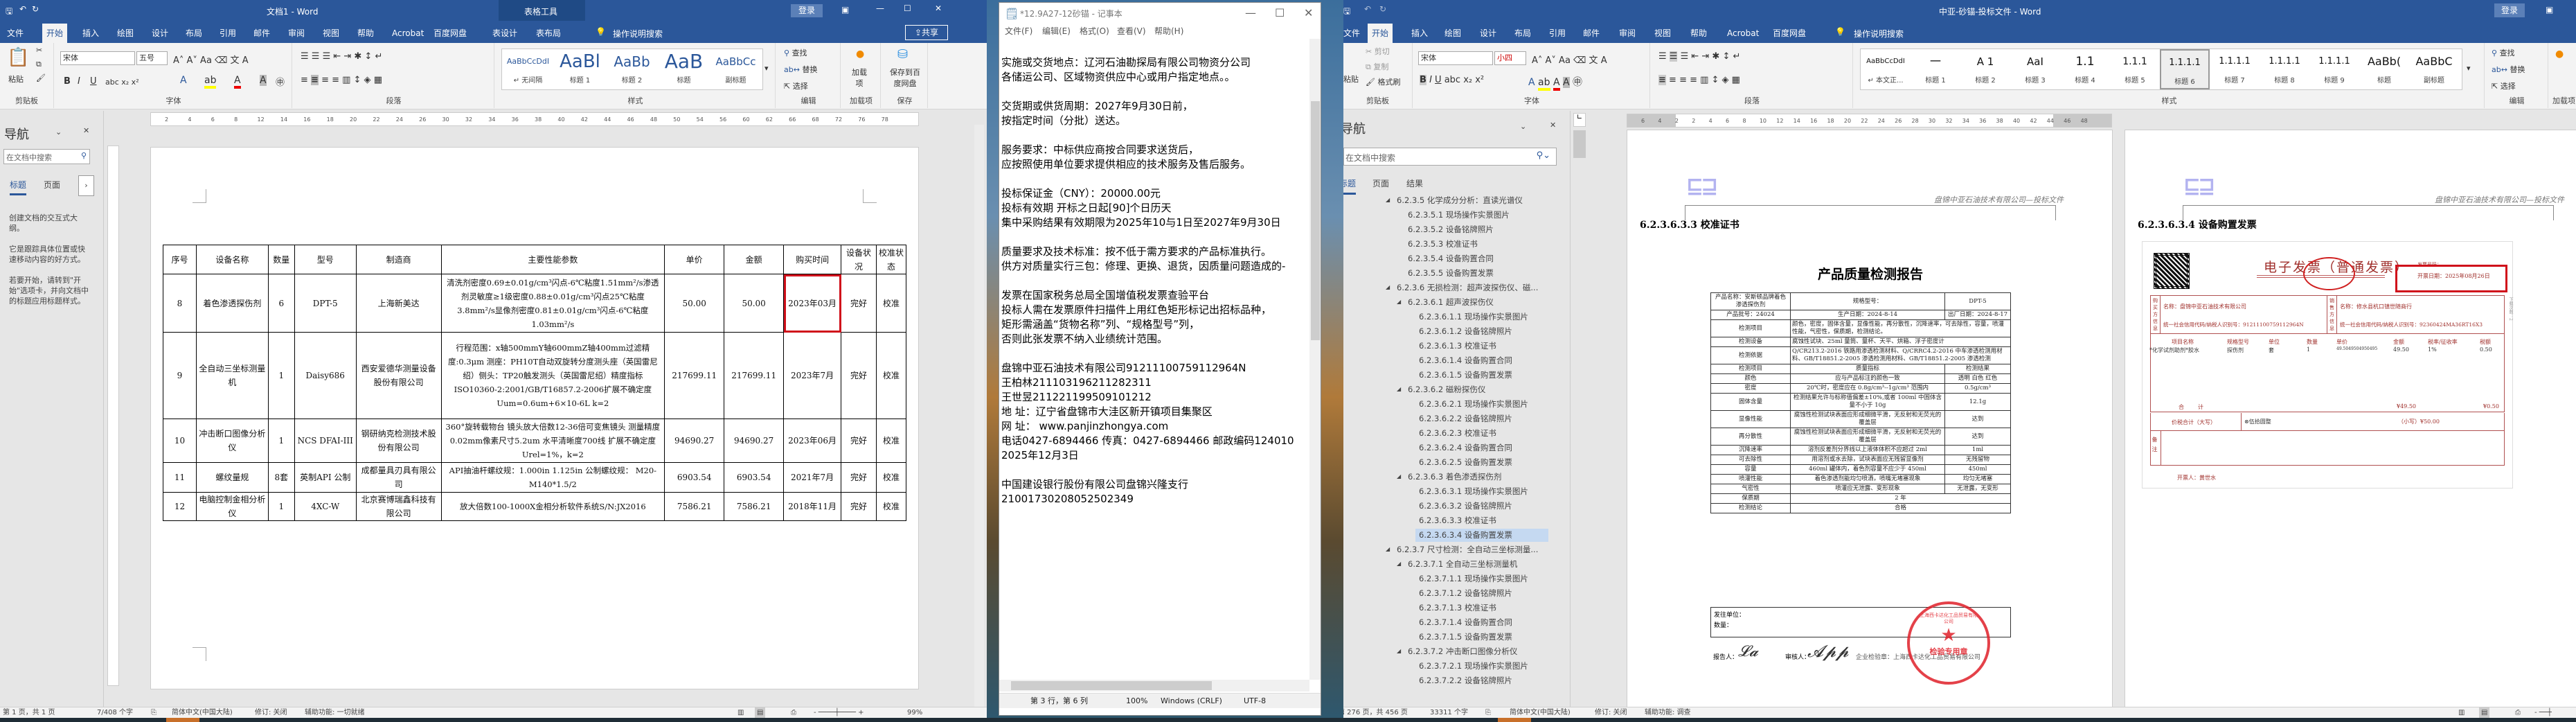 This screenshot has width=2576, height=722. What do you see at coordinates (1378, 51) in the screenshot?
I see `cut-button: ✂ 剪切` at bounding box center [1378, 51].